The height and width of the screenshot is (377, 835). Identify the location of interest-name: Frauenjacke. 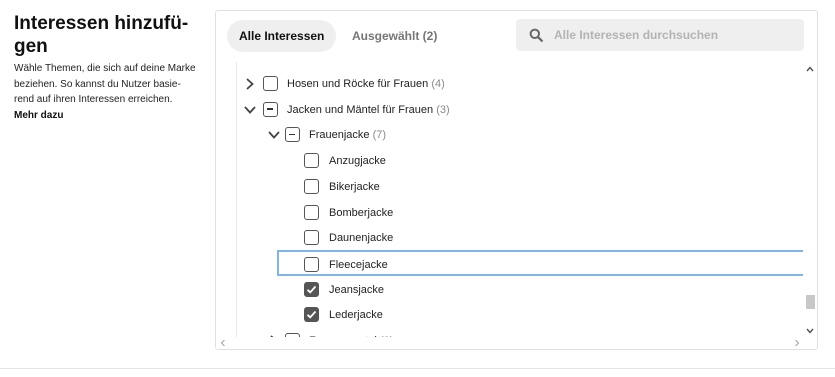
(339, 135).